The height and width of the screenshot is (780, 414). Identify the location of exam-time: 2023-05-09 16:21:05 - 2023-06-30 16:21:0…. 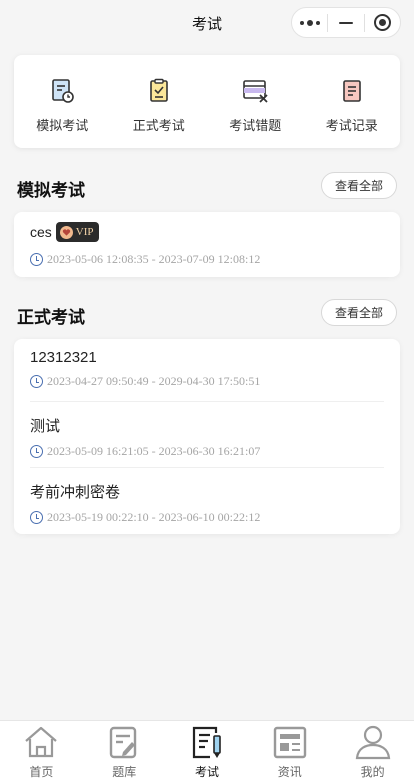
(154, 451).